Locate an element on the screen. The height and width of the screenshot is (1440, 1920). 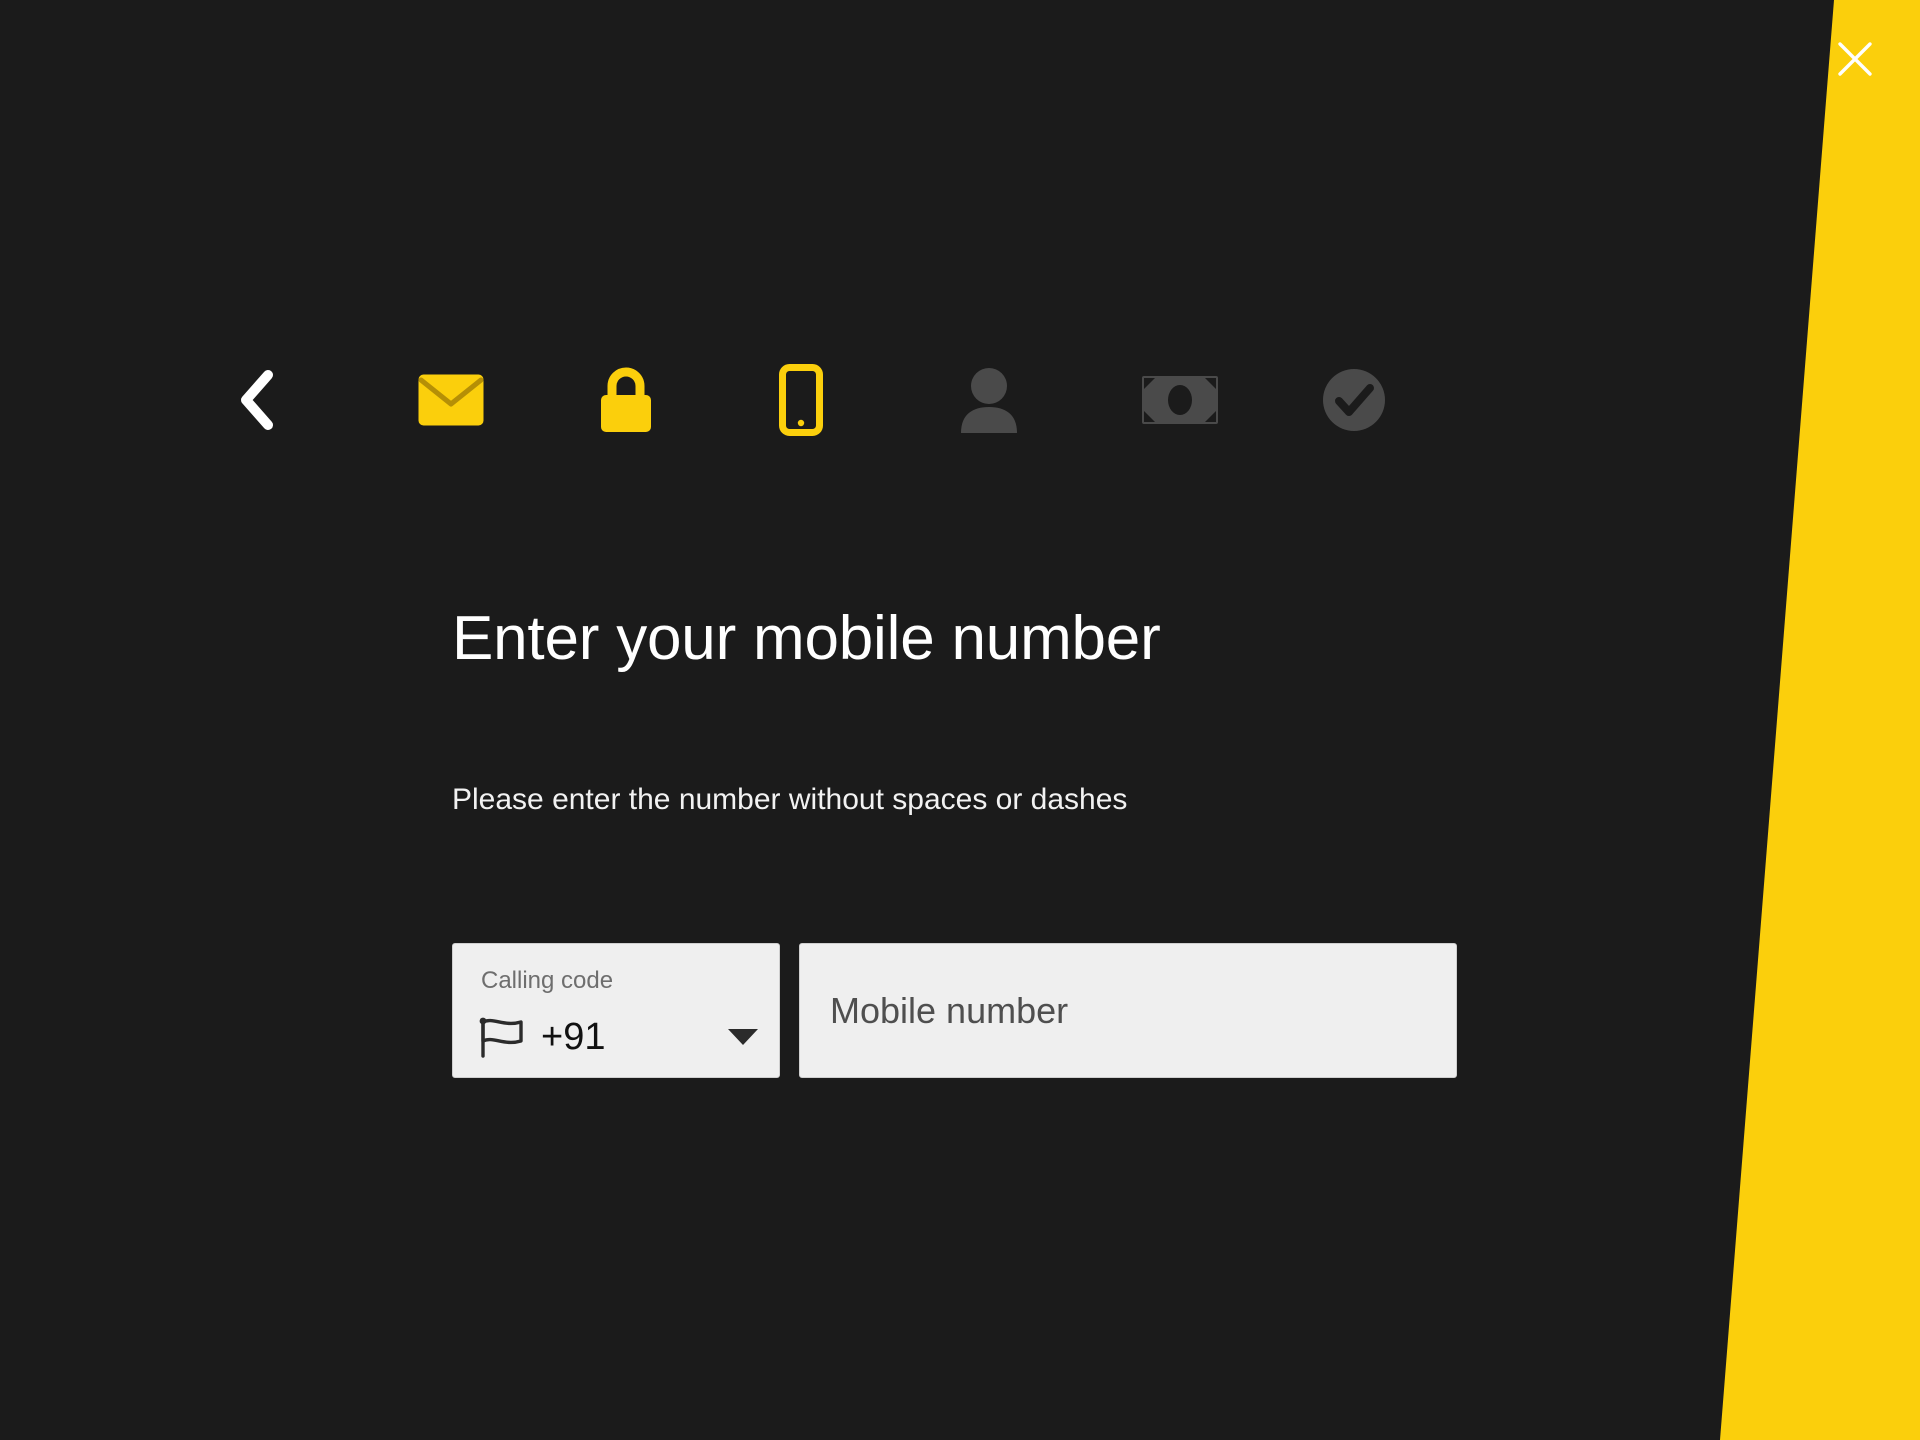
confirmation-step-icon is located at coordinates (1412, 400).